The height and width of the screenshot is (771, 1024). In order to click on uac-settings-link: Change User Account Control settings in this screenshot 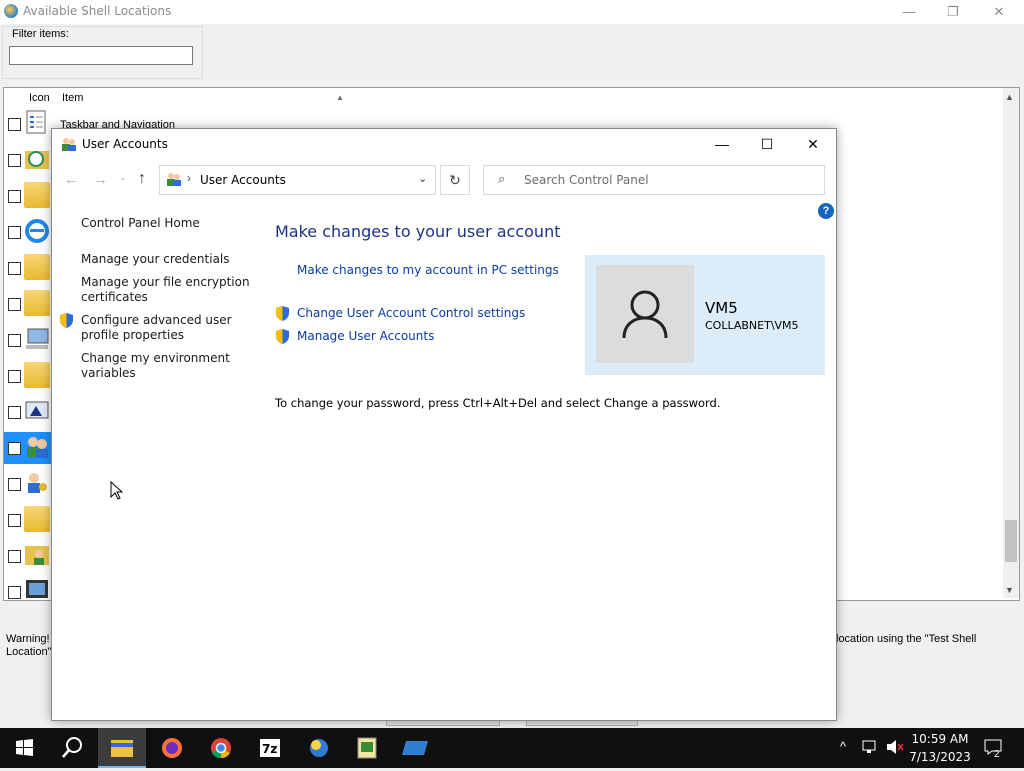, I will do `click(411, 313)`.